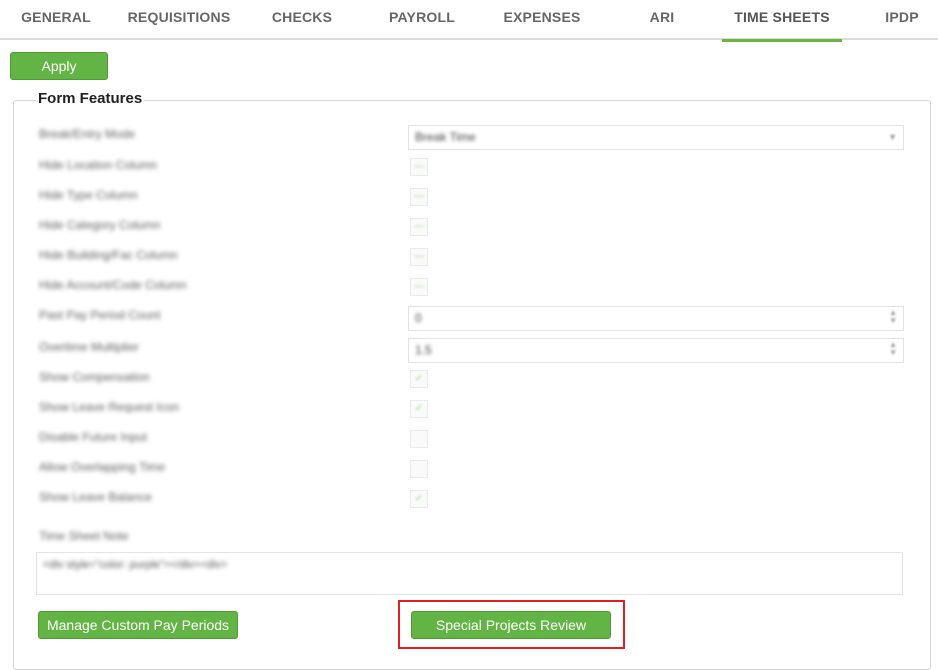  What do you see at coordinates (89, 347) in the screenshot?
I see `row-label: Overtime Multiplier` at bounding box center [89, 347].